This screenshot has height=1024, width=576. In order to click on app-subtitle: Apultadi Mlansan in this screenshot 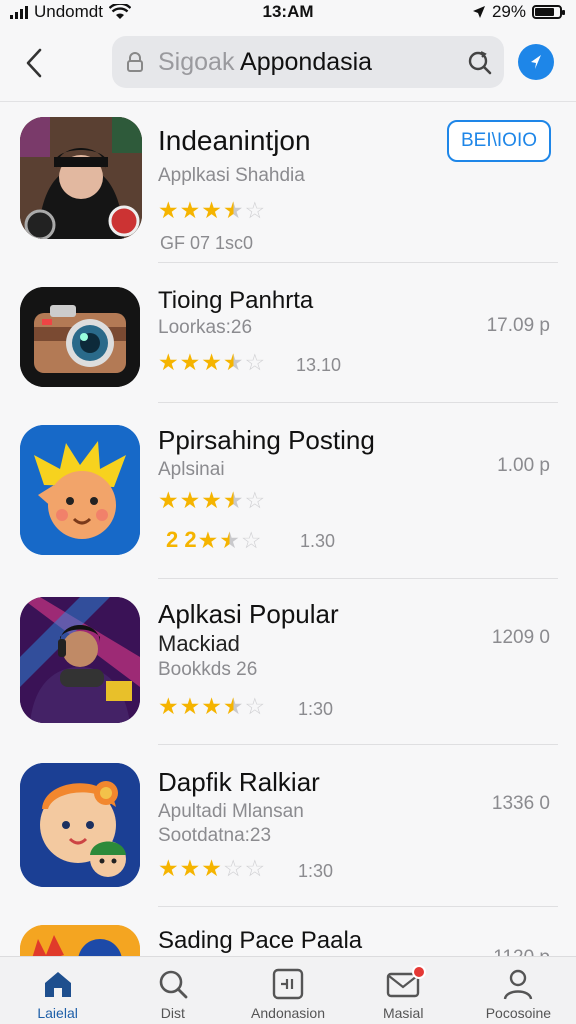, I will do `click(231, 811)`.